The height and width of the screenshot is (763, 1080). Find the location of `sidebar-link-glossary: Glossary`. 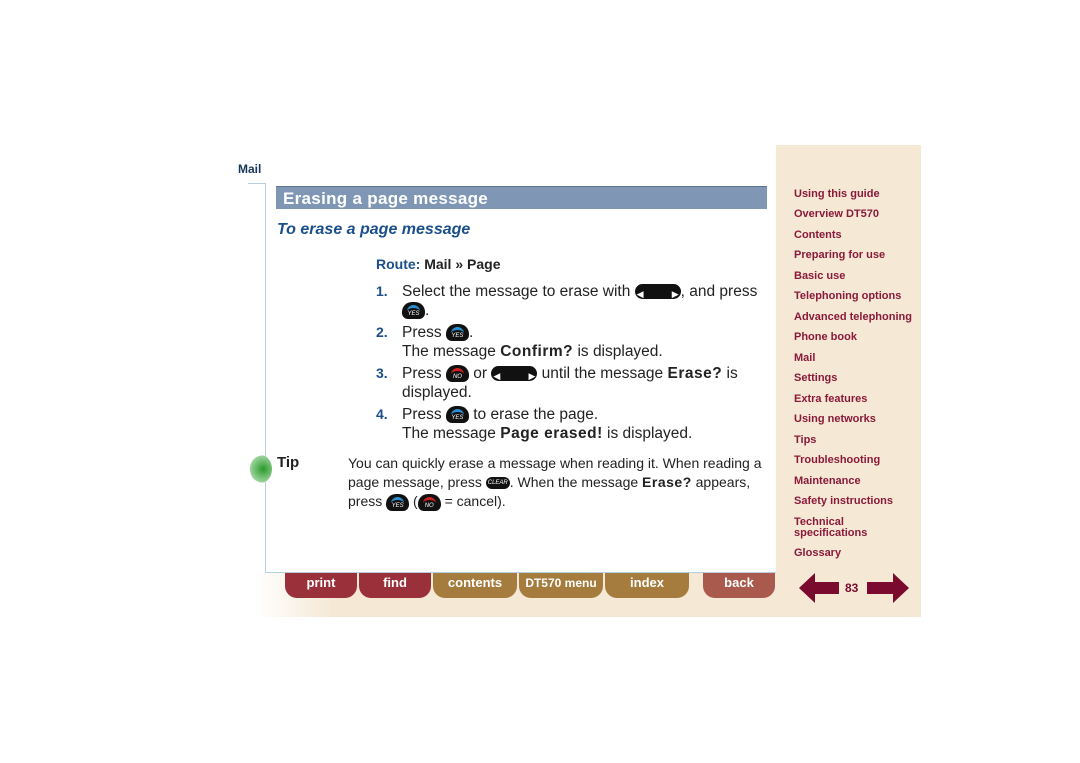

sidebar-link-glossary: Glossary is located at coordinates (856, 553).